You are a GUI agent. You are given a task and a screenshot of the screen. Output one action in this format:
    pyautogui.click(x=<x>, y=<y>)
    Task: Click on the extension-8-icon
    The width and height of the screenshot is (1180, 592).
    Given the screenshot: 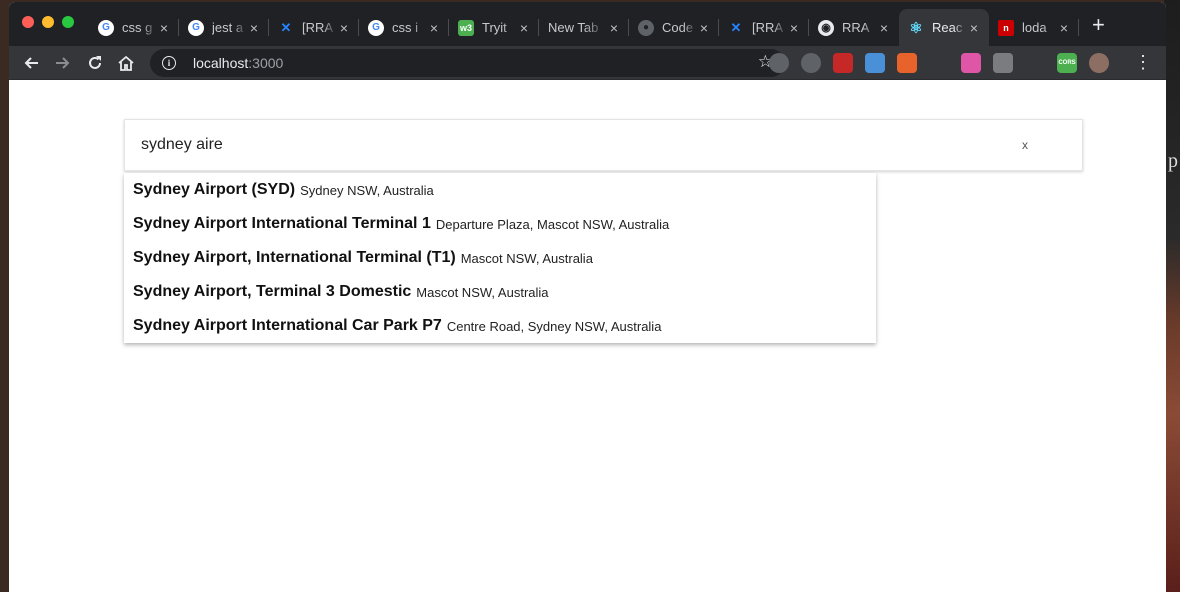 What is the action you would take?
    pyautogui.click(x=1003, y=63)
    